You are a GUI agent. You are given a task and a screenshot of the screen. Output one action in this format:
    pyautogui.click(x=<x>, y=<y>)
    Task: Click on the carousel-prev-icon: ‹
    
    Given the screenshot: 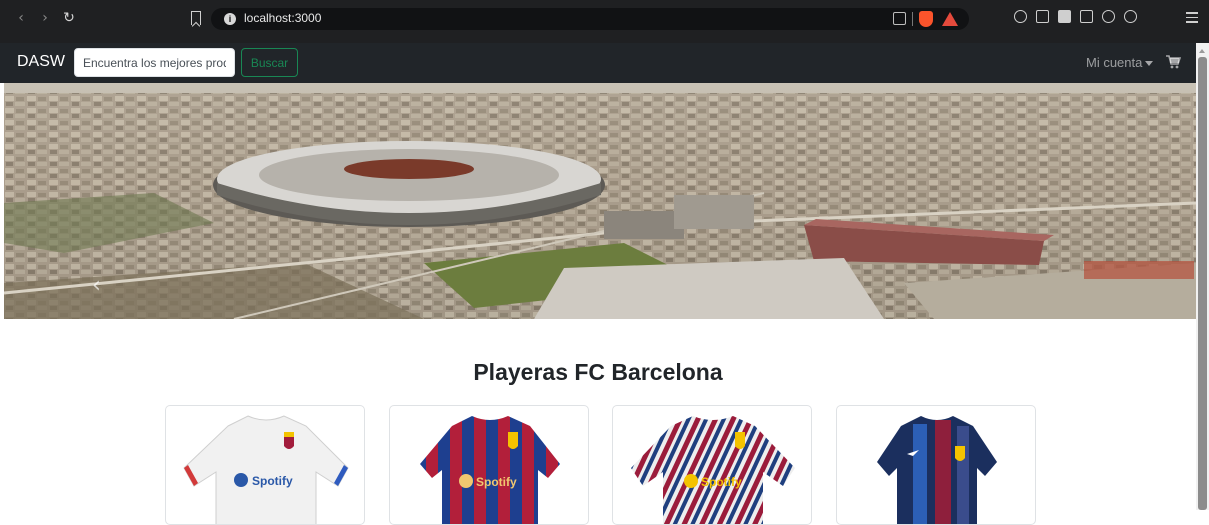 What is the action you would take?
    pyautogui.click(x=96, y=285)
    